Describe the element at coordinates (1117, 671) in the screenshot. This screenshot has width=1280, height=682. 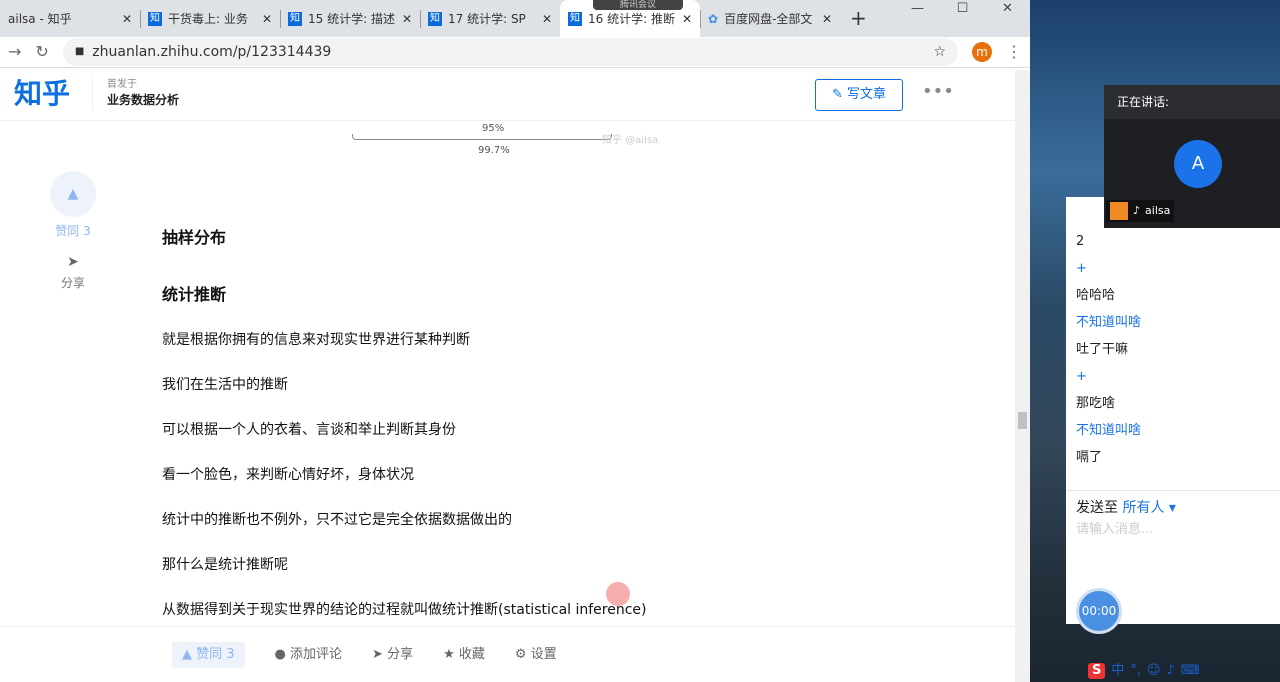
I see `ime-mode: 中` at that location.